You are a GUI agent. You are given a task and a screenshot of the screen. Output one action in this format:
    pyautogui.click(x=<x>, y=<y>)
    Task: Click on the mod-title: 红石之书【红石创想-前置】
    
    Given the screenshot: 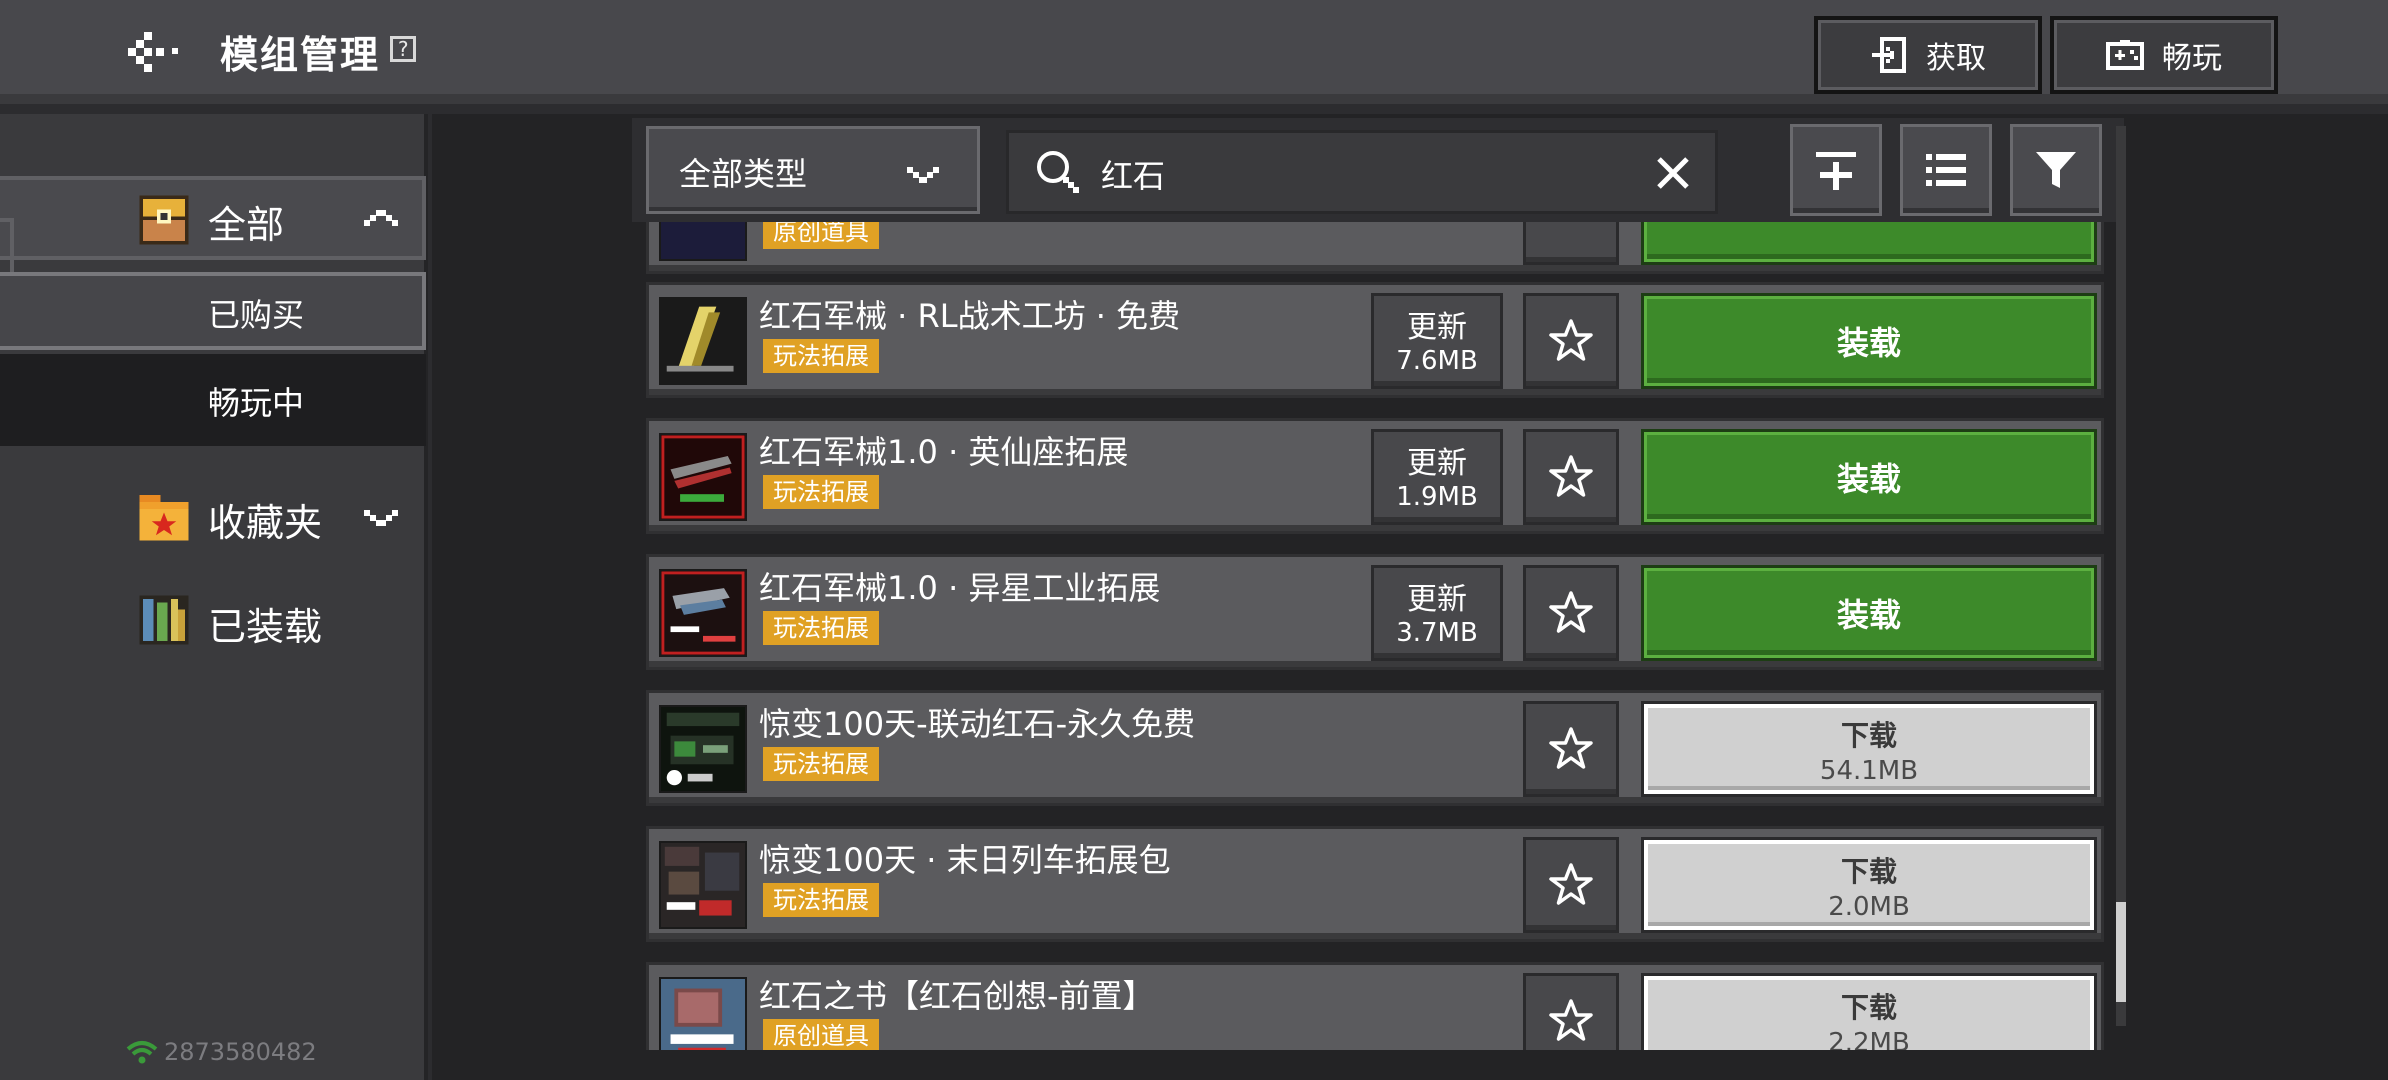 What is the action you would take?
    pyautogui.click(x=957, y=996)
    